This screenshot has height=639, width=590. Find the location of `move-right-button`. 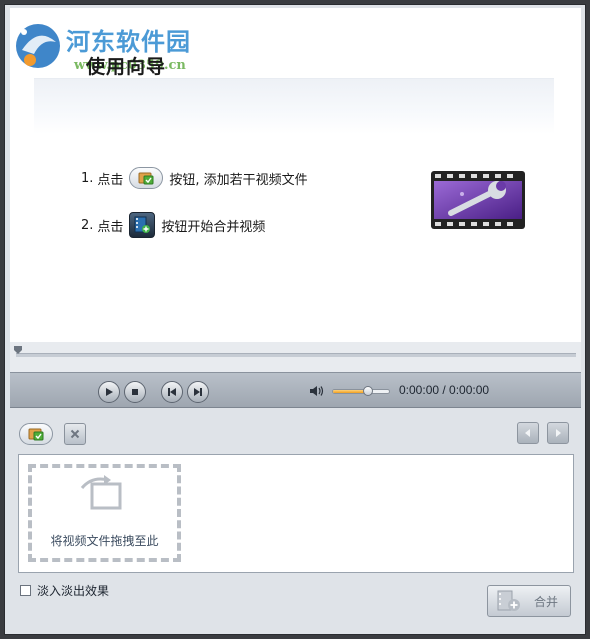

move-right-button is located at coordinates (558, 433).